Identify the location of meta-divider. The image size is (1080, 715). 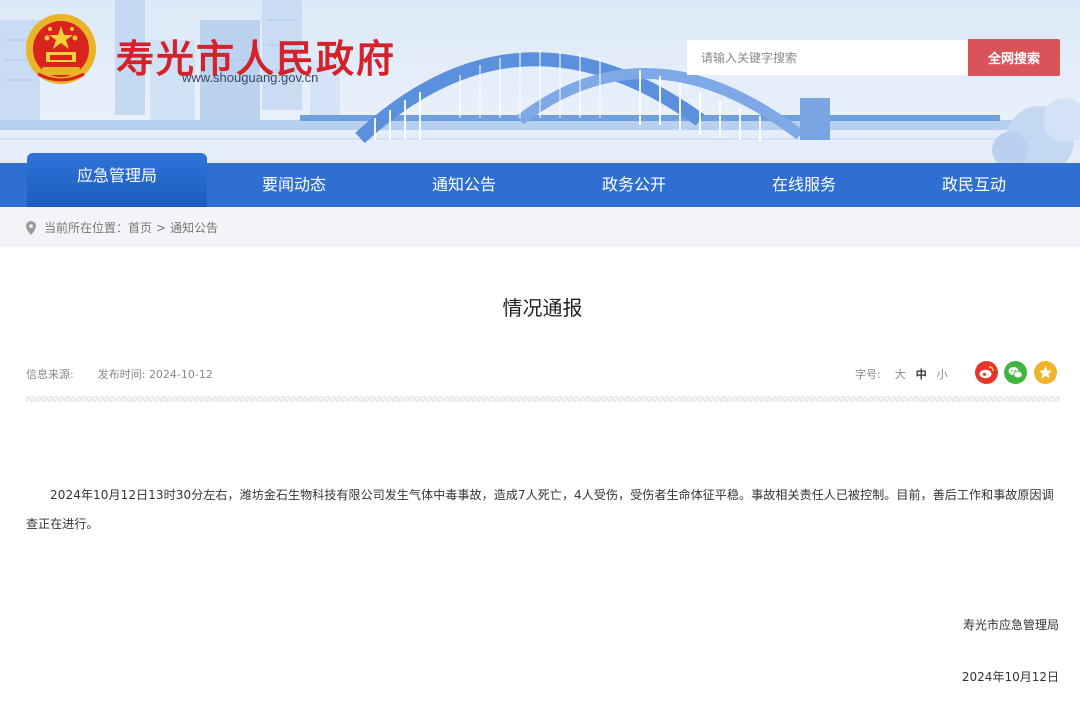
(543, 399).